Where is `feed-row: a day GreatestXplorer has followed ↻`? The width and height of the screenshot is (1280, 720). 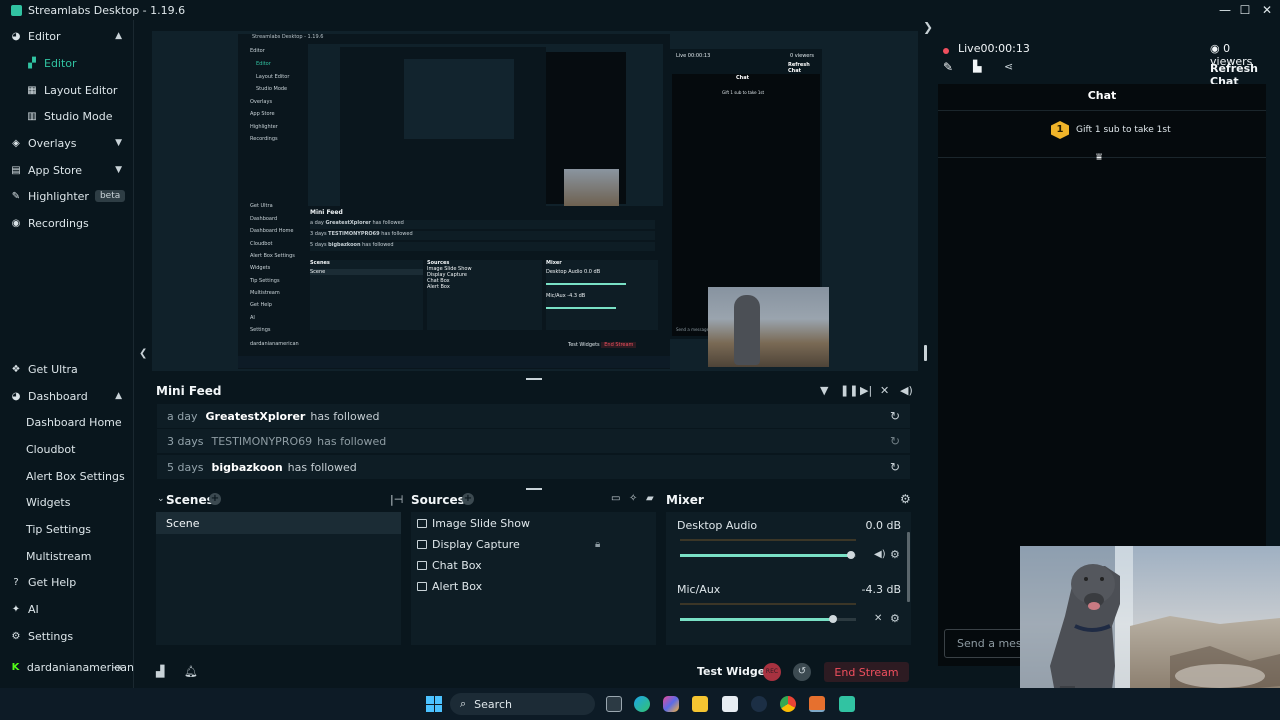 feed-row: a day GreatestXplorer has followed ↻ is located at coordinates (533, 416).